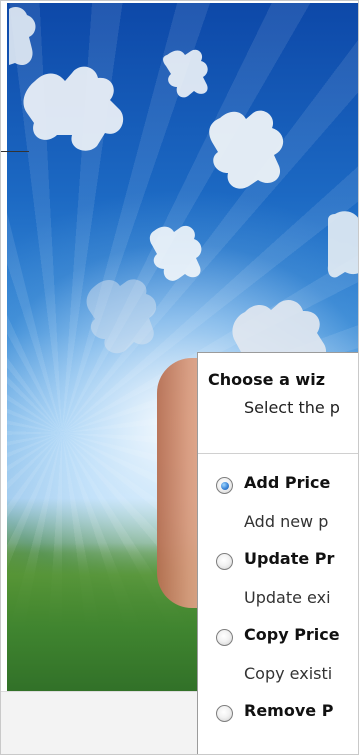 The width and height of the screenshot is (359, 755). Describe the element at coordinates (15, 151) in the screenshot. I see `left-guide-line` at that location.